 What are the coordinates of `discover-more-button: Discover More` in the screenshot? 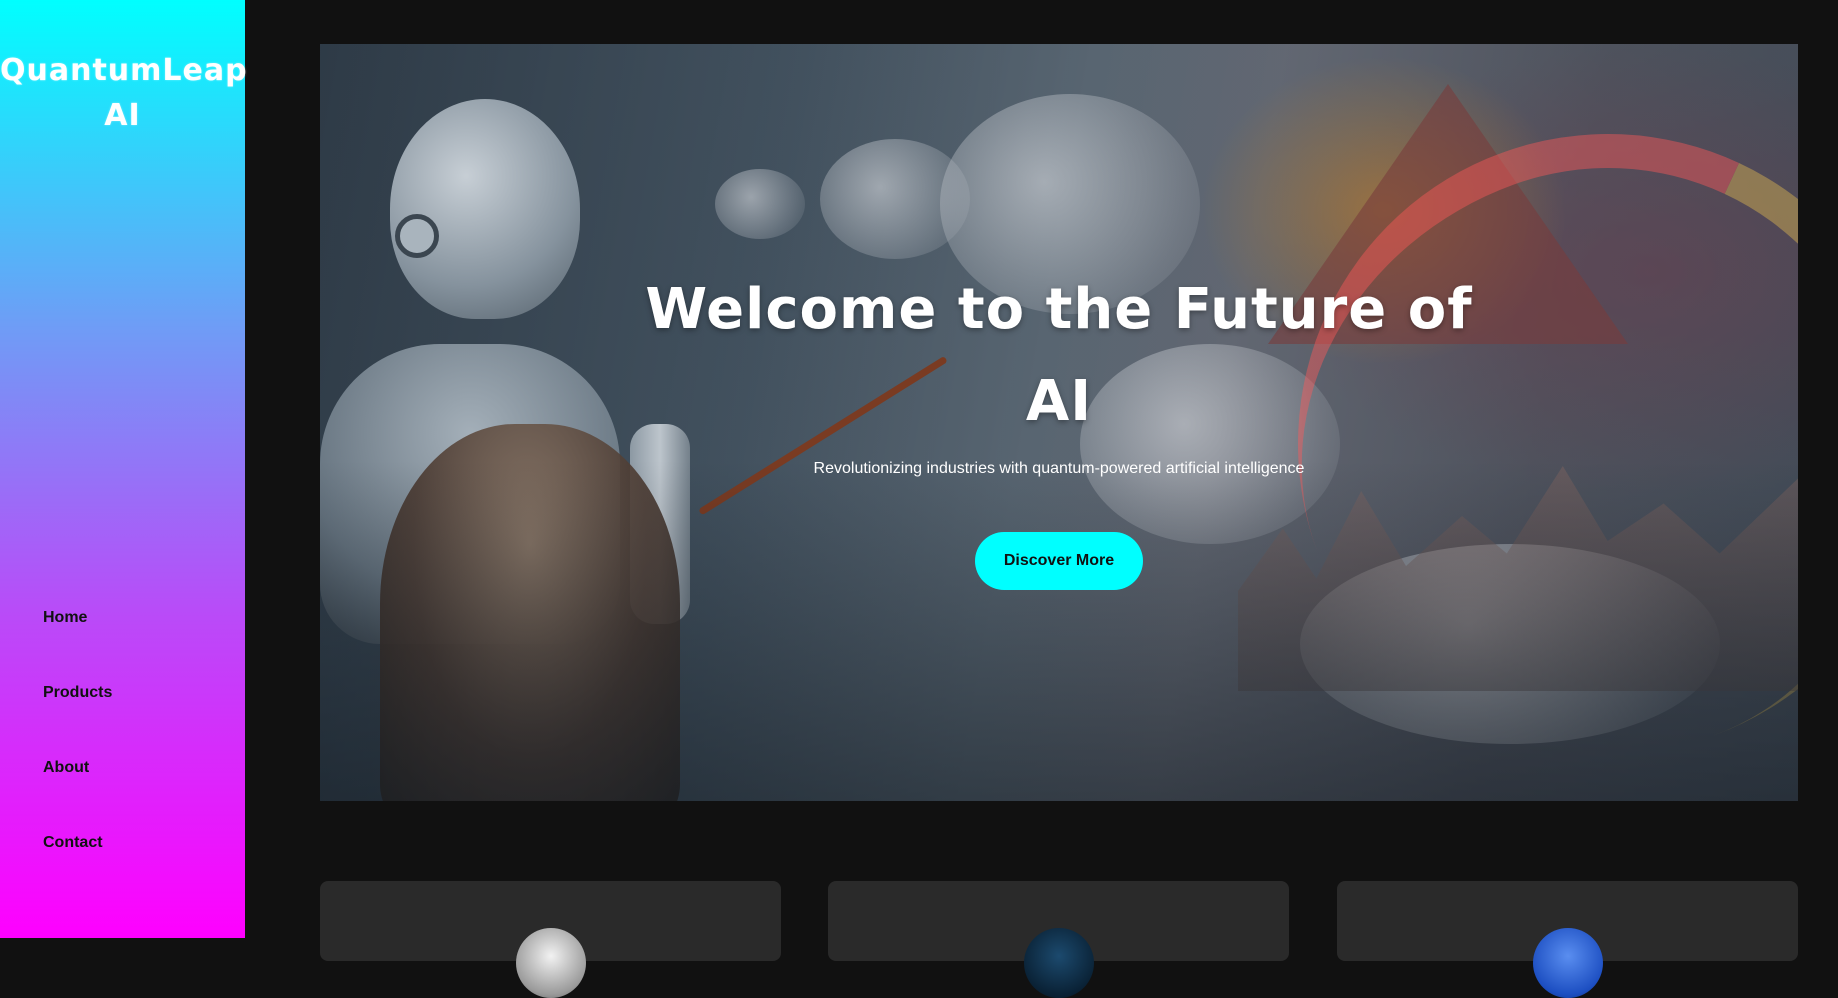 It's located at (1059, 561).